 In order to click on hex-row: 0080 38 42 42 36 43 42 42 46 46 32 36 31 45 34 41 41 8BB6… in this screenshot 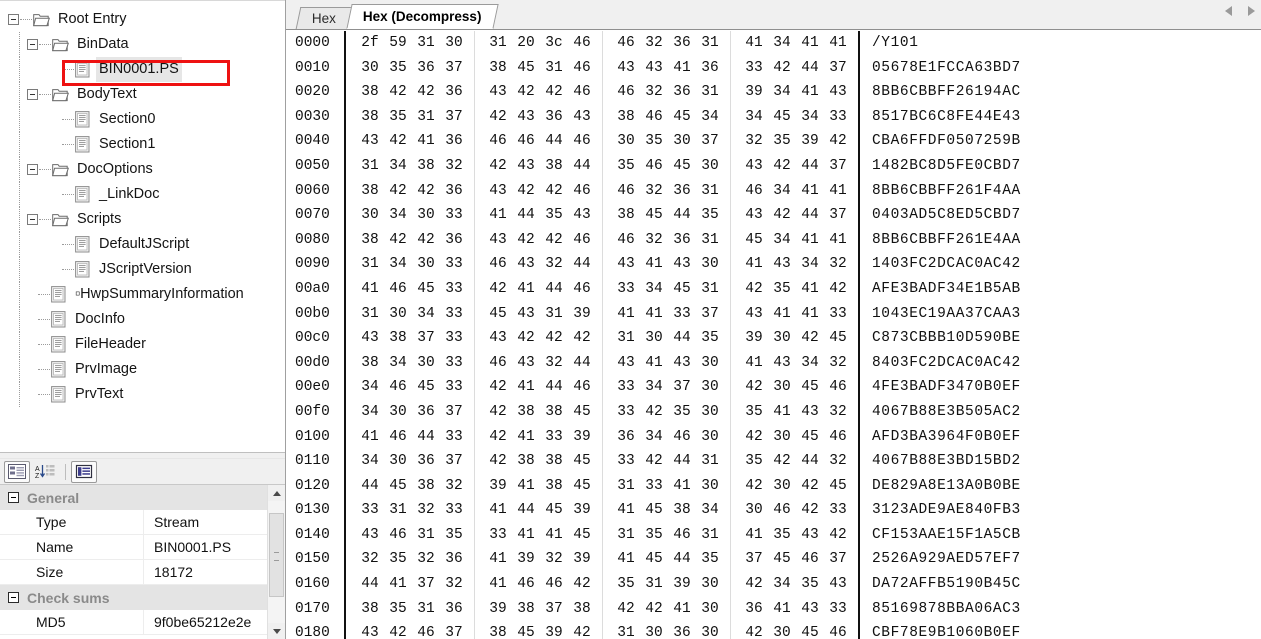, I will do `click(773, 240)`.